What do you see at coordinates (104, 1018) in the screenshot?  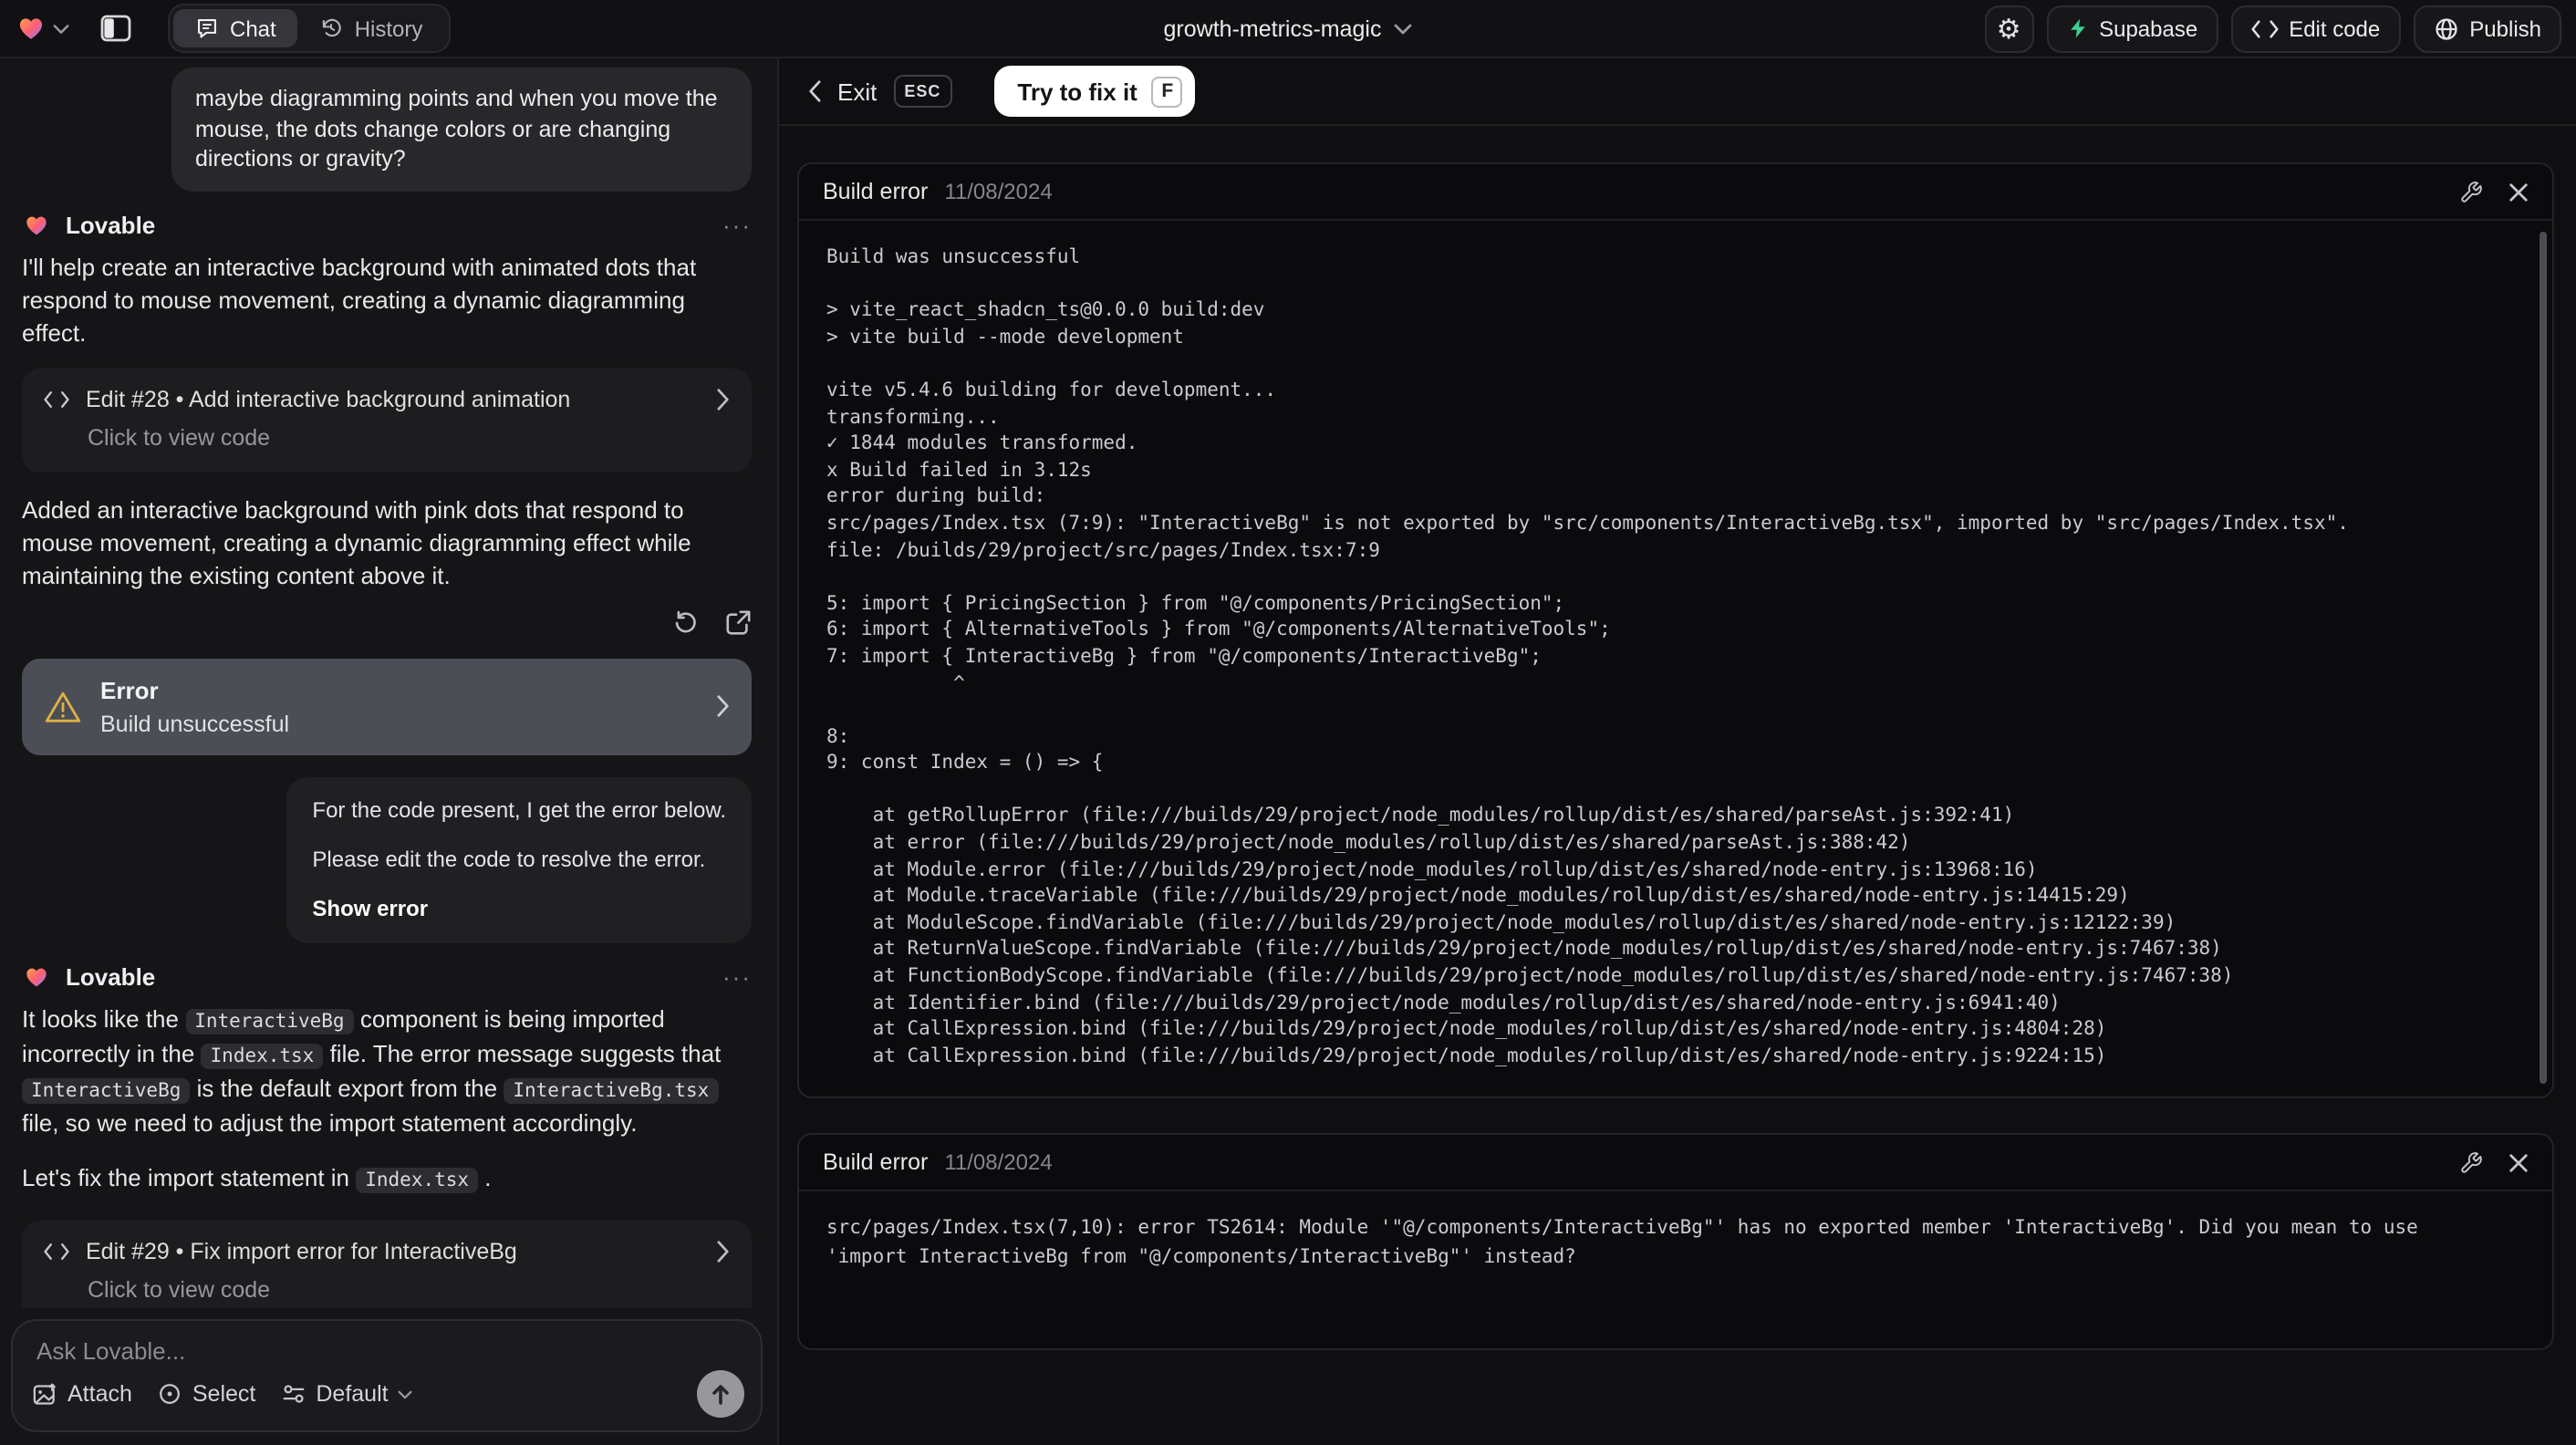 I see `text-segment: It looks like the` at bounding box center [104, 1018].